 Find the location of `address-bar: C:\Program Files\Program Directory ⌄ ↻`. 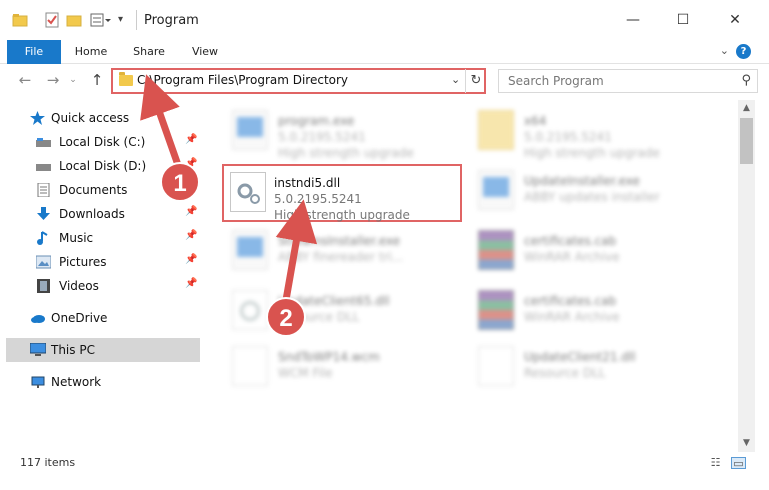

address-bar: C:\Program Files\Program Directory ⌄ ↻ is located at coordinates (298, 81).